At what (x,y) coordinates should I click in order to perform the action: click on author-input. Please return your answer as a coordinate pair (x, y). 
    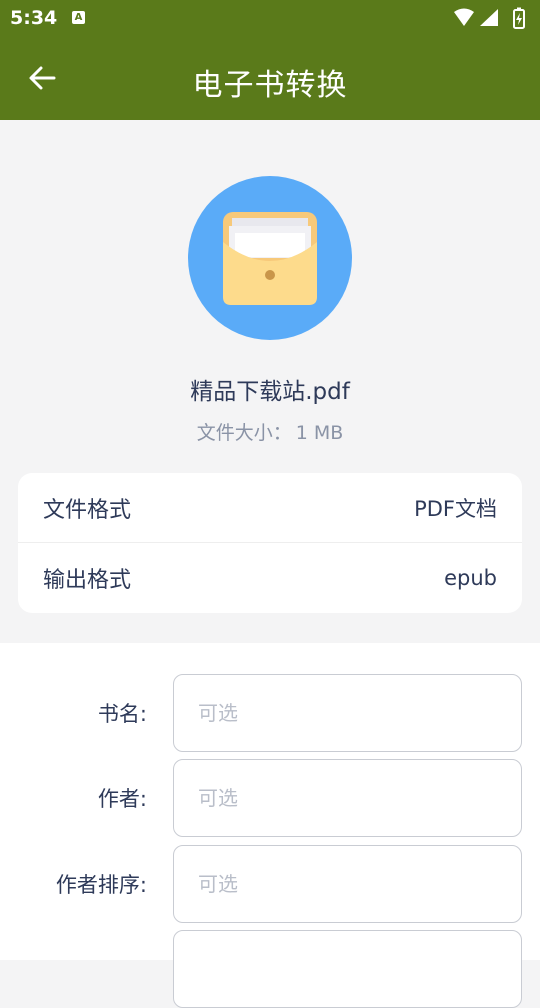
    Looking at the image, I should click on (347, 798).